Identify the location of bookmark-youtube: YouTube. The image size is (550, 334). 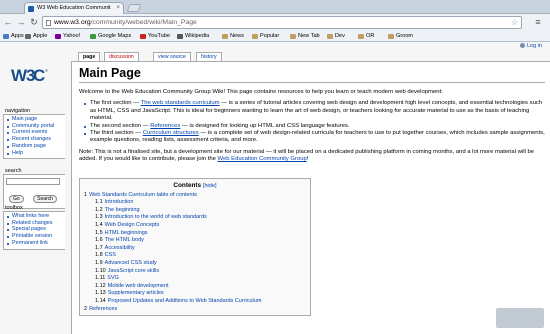
(155, 36).